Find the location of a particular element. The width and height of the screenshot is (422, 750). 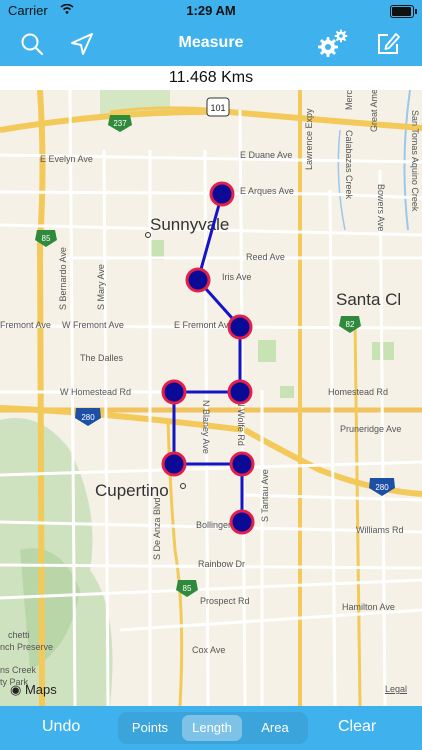

status-time: 1:29 AM is located at coordinates (211, 10).